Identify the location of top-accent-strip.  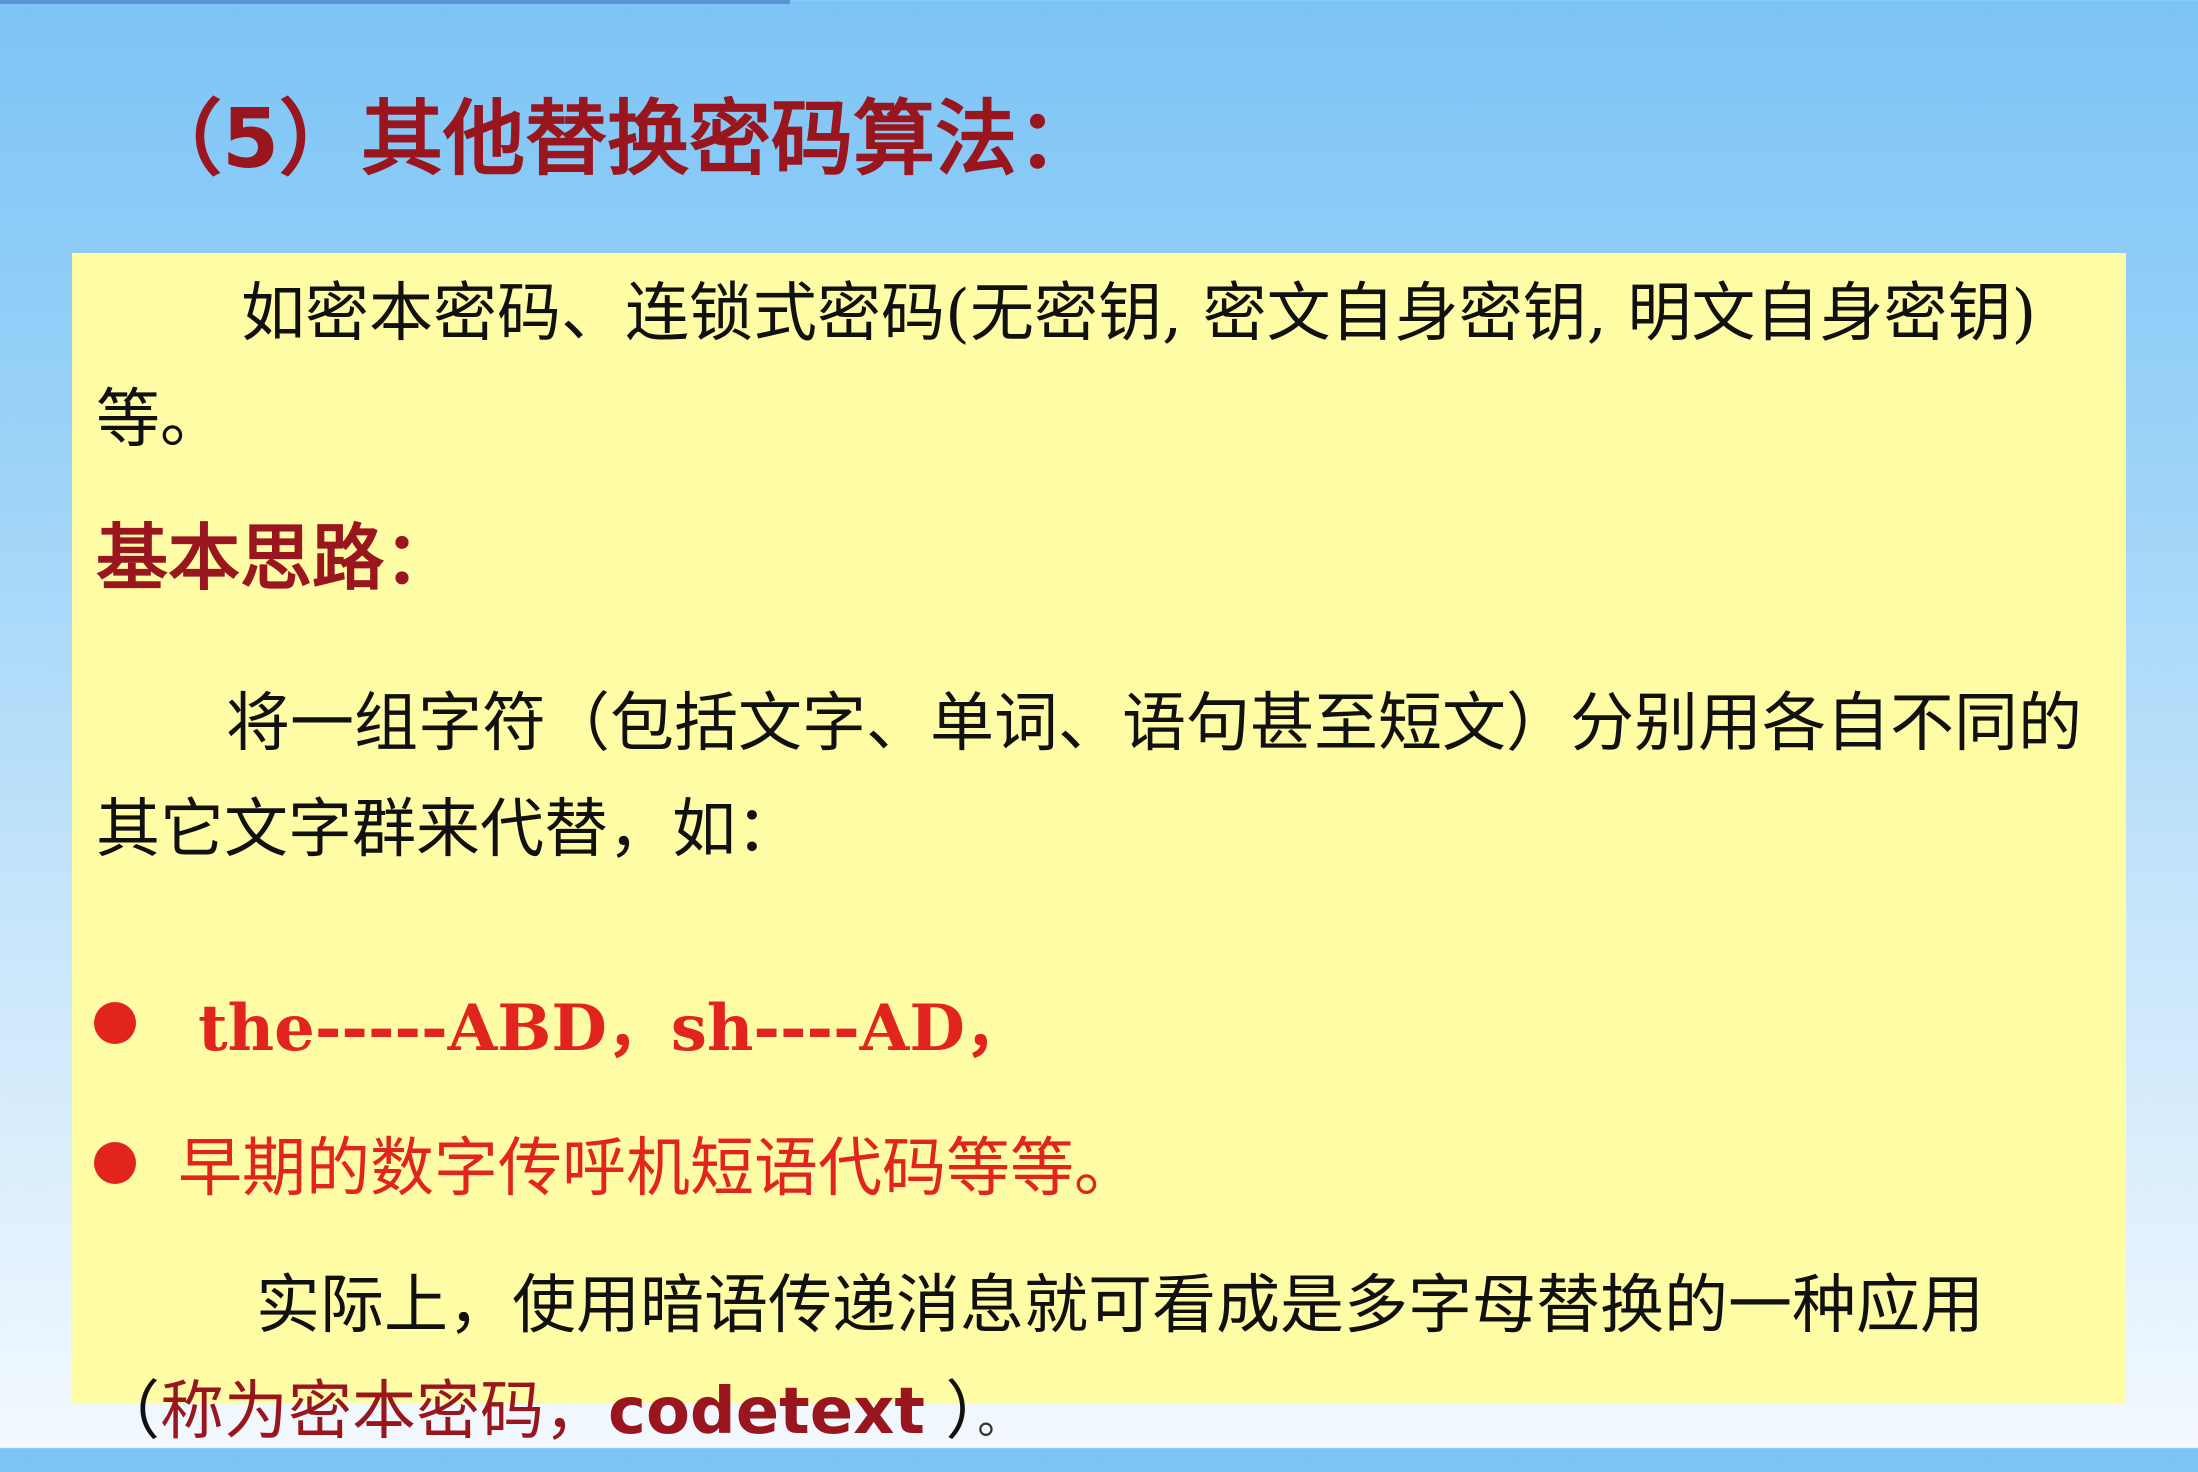
(395, 2).